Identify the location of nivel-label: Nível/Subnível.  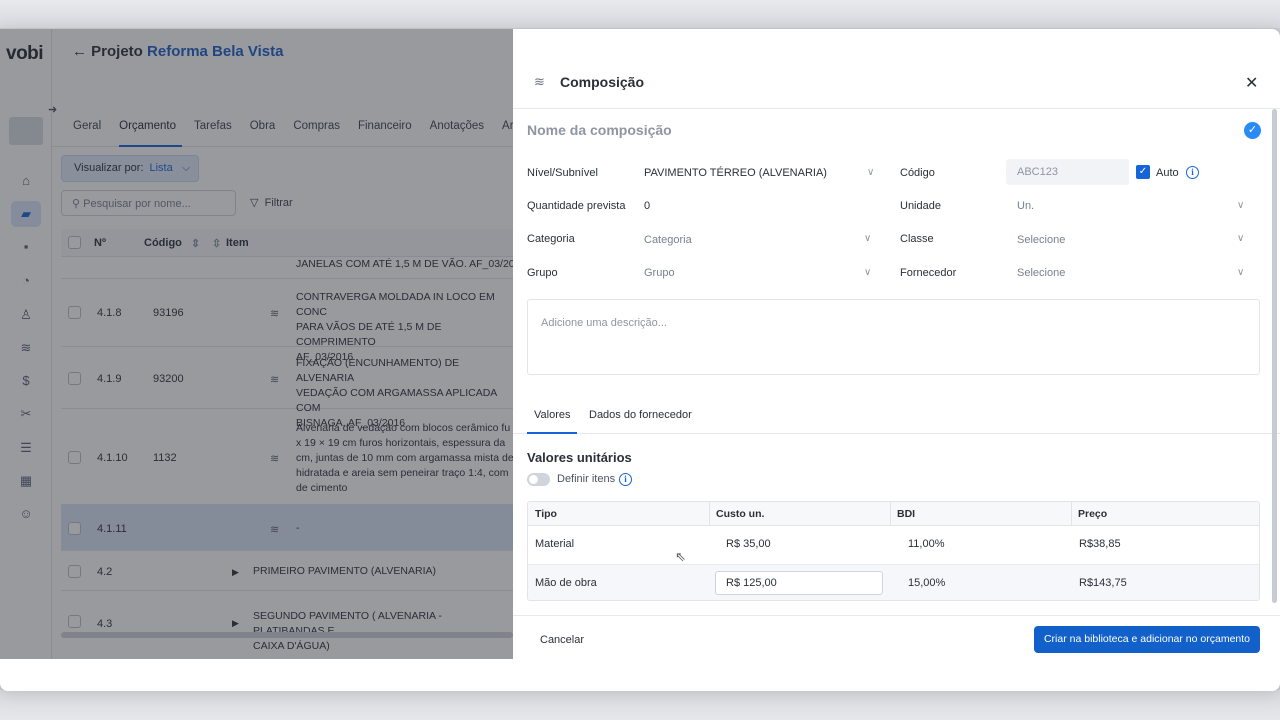
(562, 173).